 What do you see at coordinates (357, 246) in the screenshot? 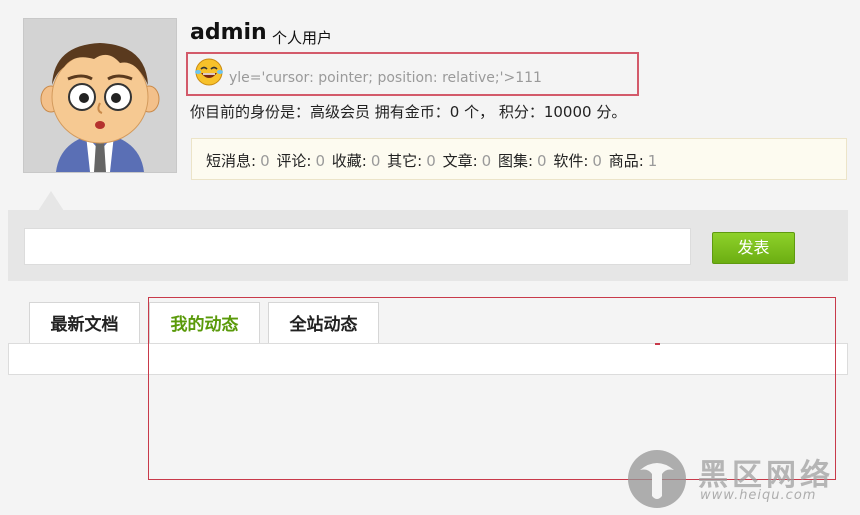
I see `post-input` at bounding box center [357, 246].